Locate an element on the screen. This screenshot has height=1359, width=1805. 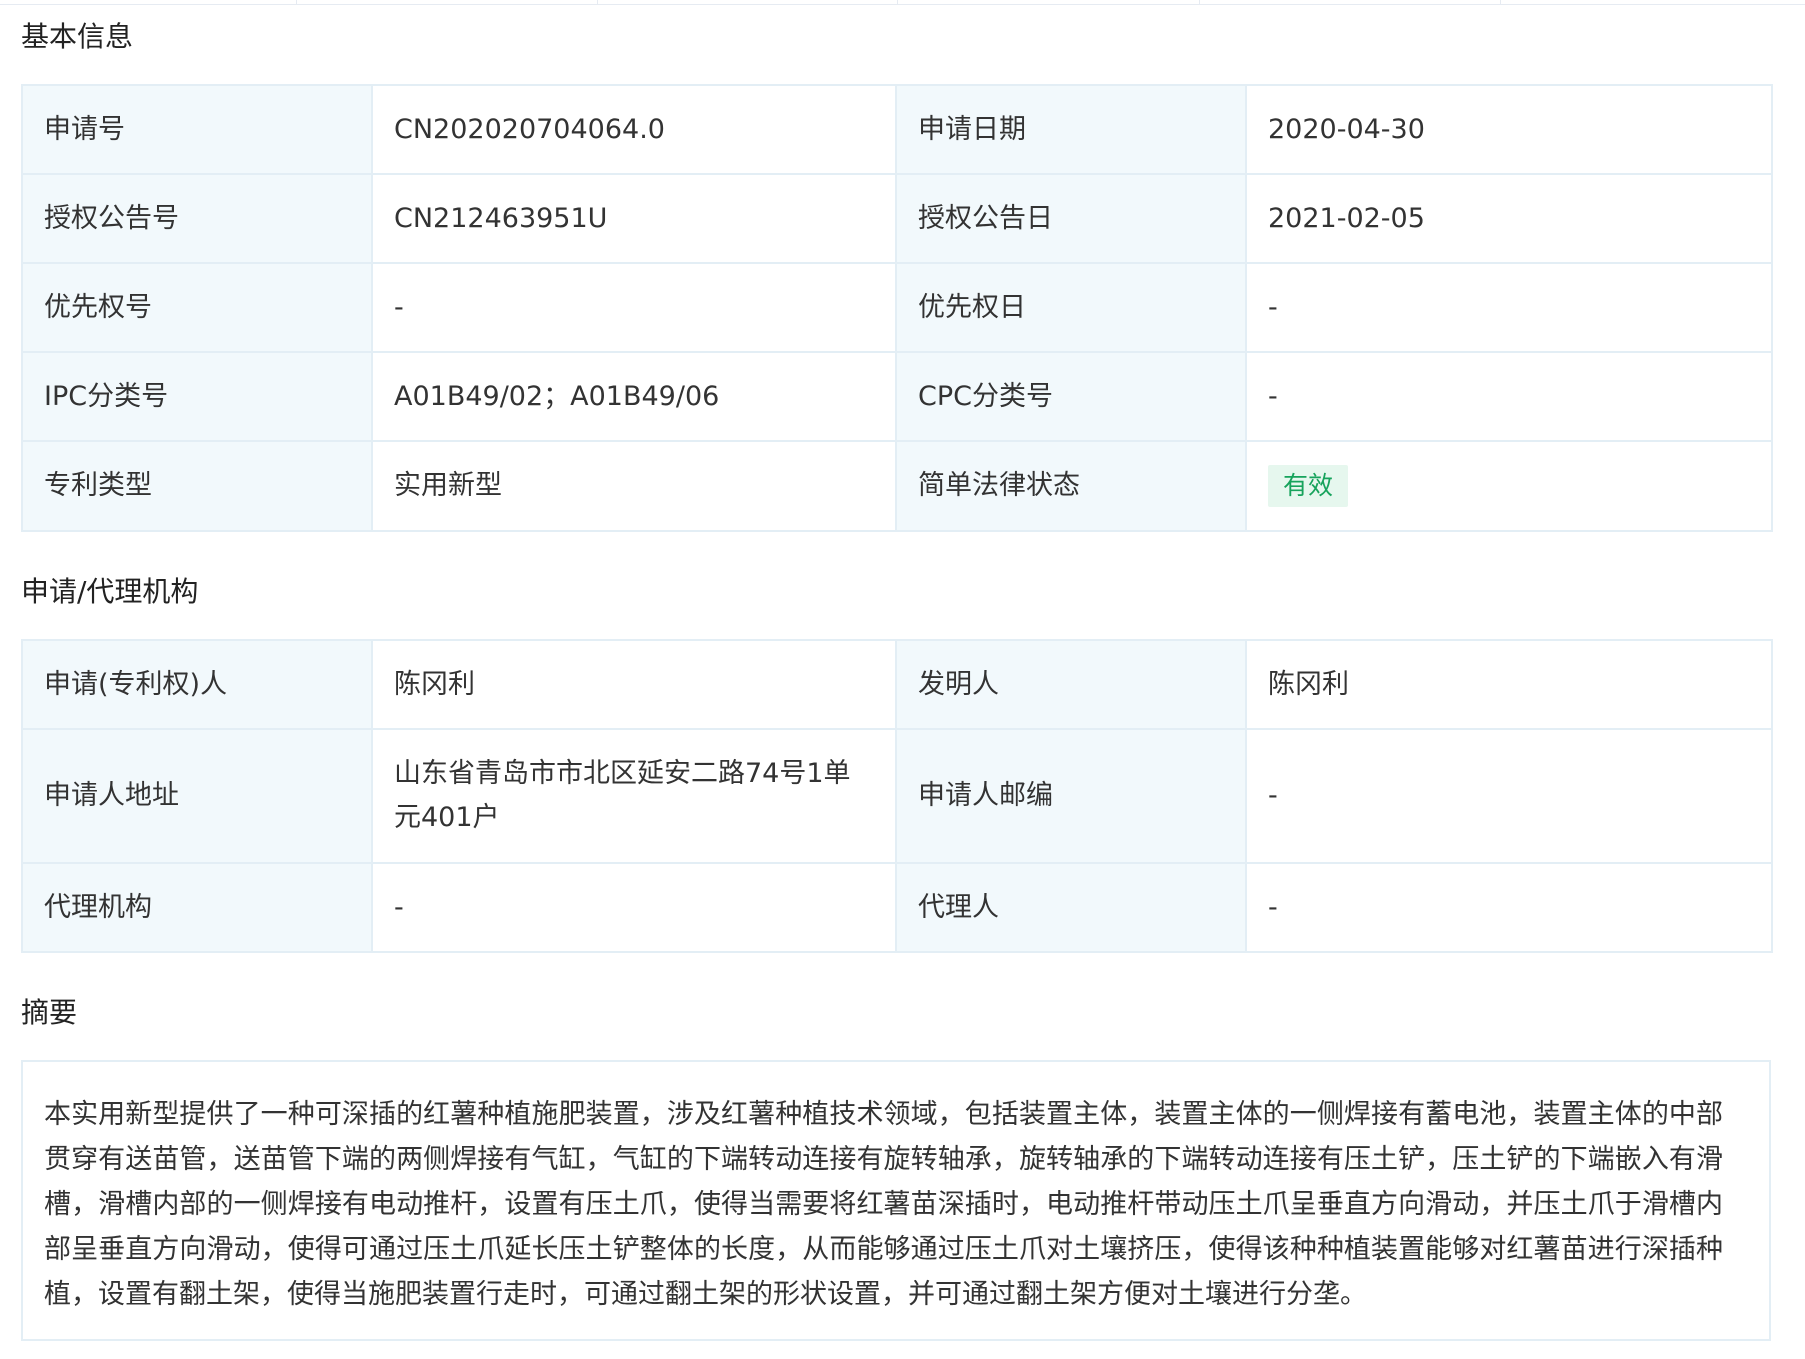
applicant-postcode-label: 申请人邮编 is located at coordinates (1071, 796).